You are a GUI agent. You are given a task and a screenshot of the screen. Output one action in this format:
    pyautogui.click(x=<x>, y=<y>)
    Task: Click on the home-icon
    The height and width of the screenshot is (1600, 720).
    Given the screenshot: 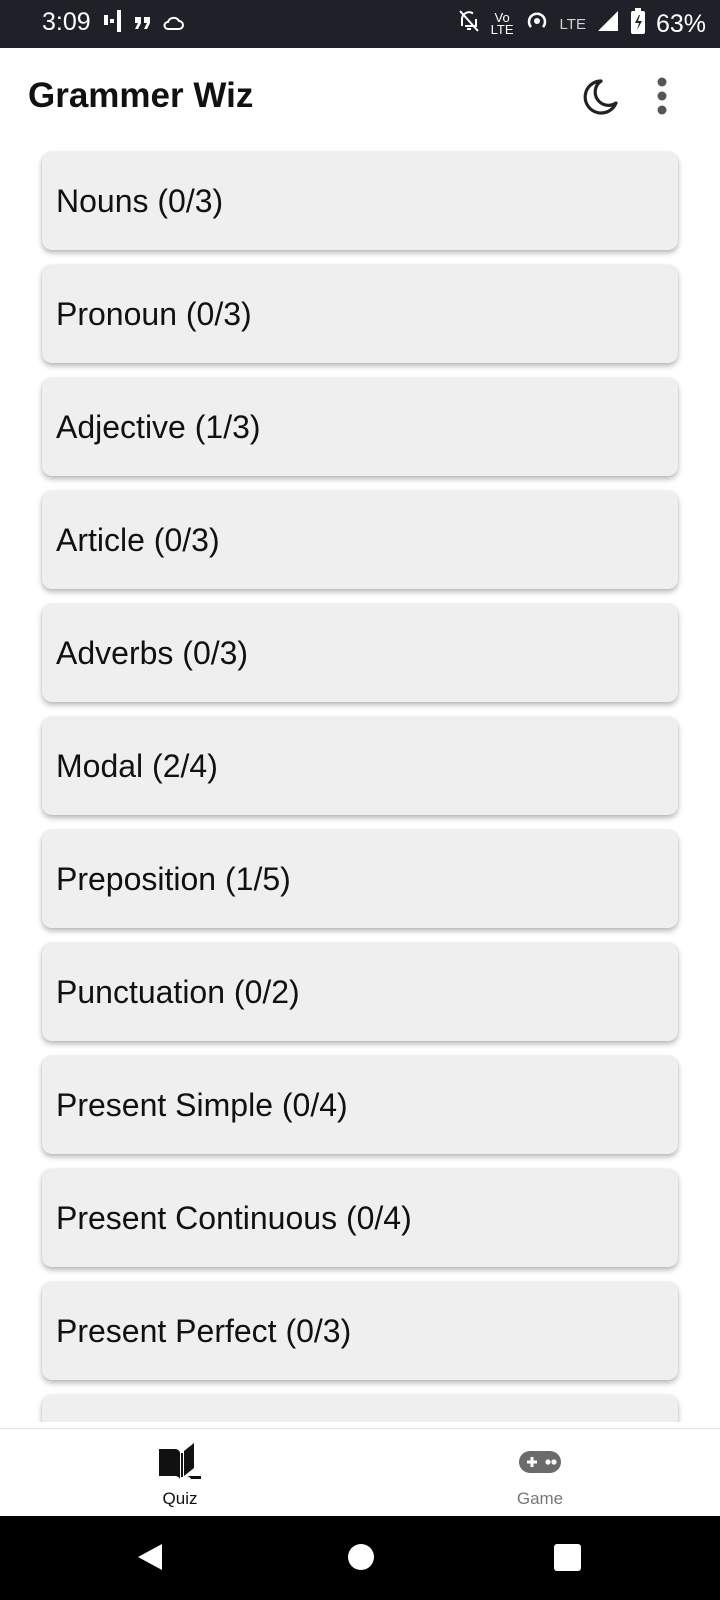 What is the action you would take?
    pyautogui.click(x=361, y=1557)
    